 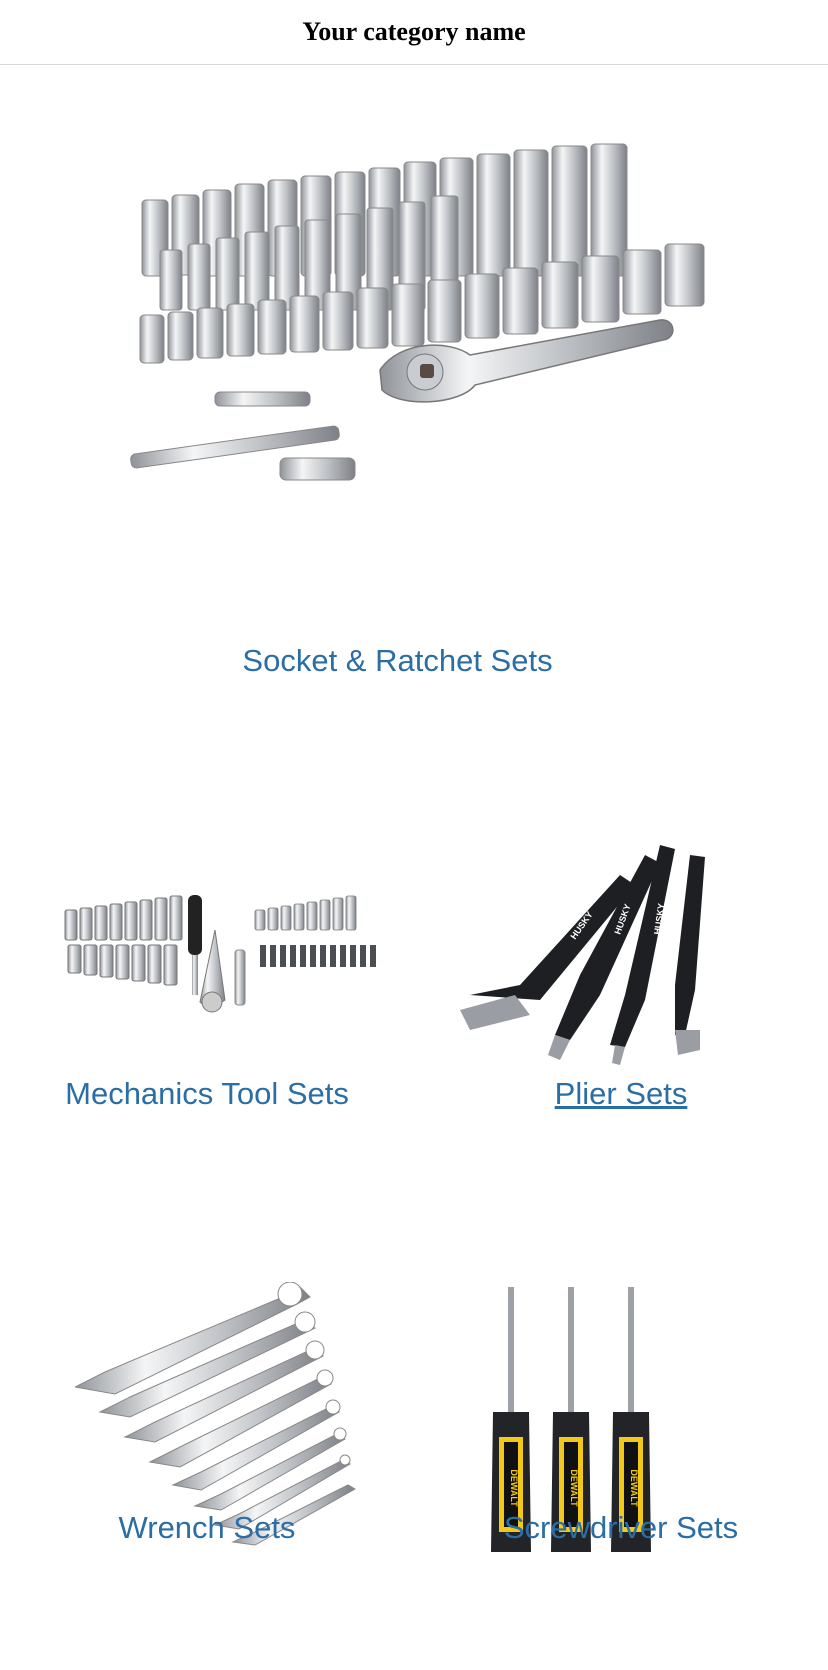 I want to click on page-title: Your category name, so click(x=414, y=31).